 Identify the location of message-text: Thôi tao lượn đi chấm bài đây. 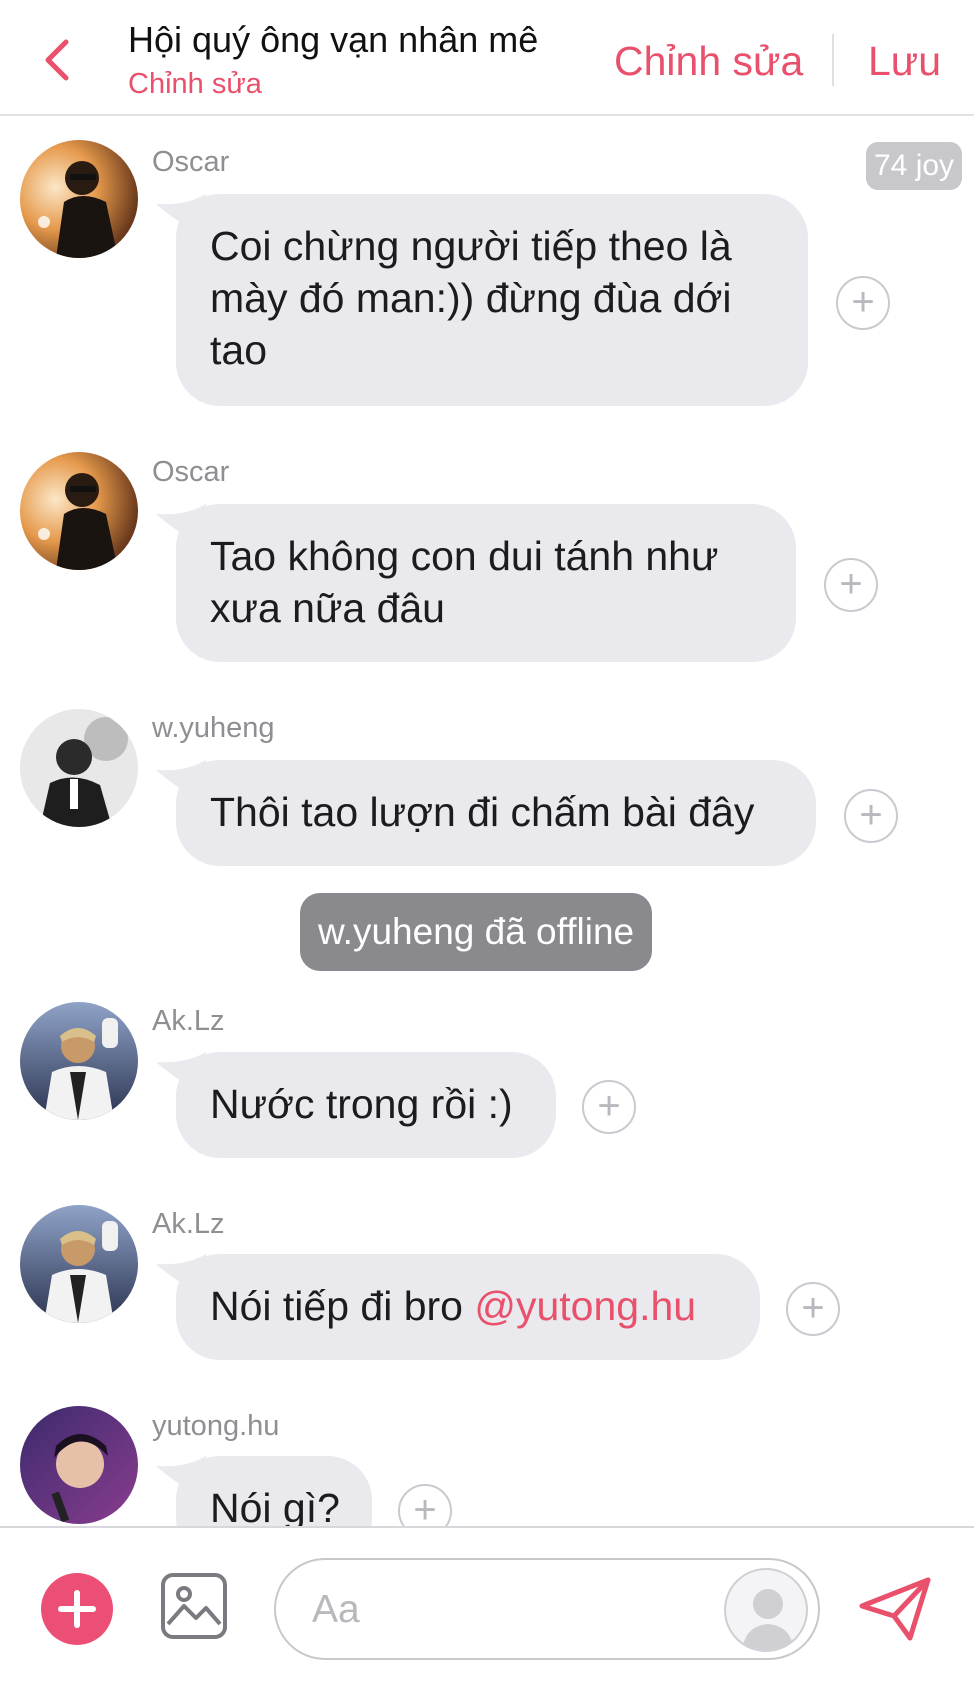
(482, 812).